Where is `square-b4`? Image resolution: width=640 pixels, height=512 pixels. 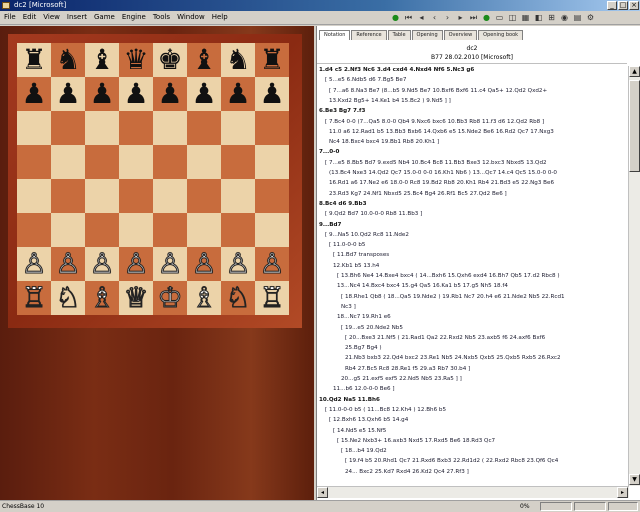 square-b4 is located at coordinates (68, 196).